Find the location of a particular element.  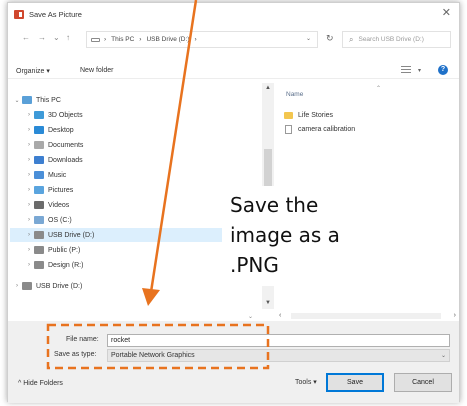

sidebar-item-music: › Music is located at coordinates (135, 175).